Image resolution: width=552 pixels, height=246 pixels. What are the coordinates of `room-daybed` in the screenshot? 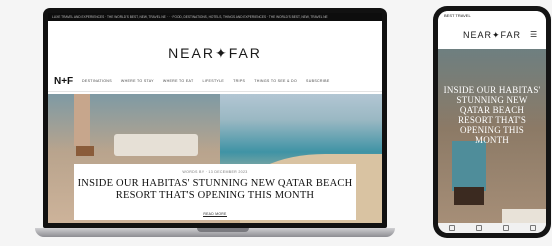 It's located at (156, 145).